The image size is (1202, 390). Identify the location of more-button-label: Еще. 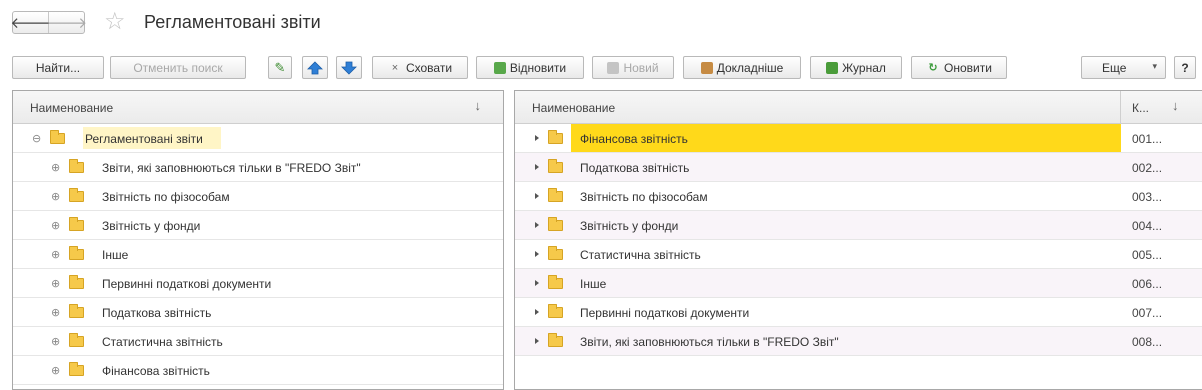
(1114, 67).